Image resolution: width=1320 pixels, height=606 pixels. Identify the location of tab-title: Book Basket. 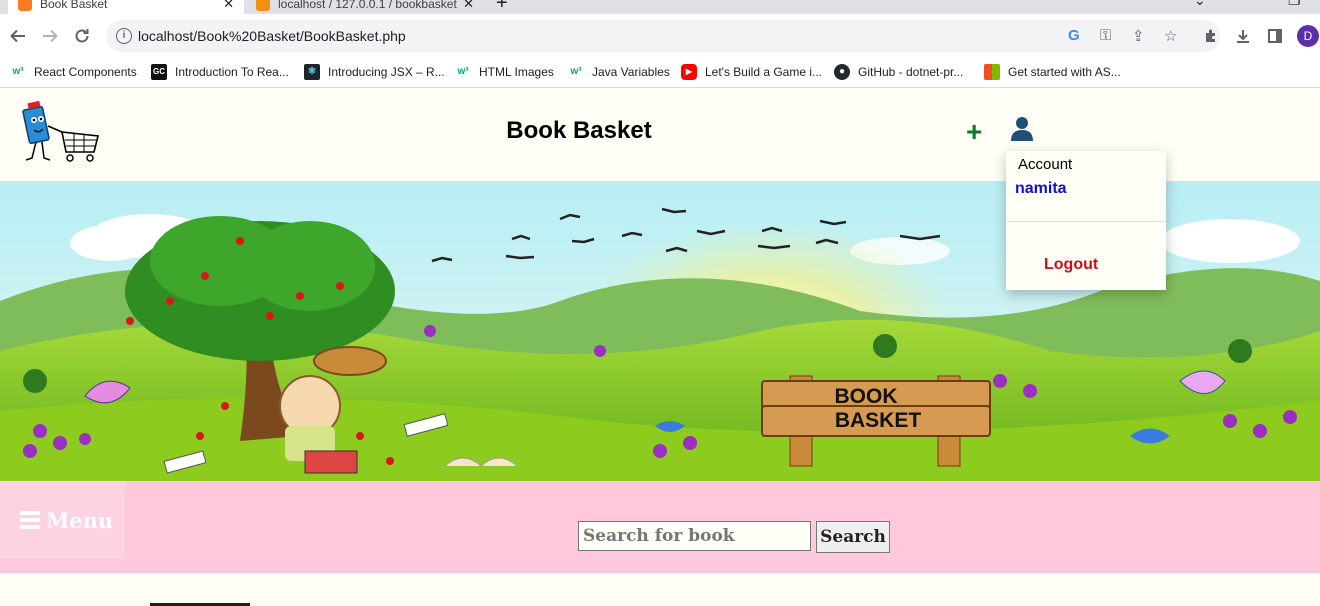
(74, 5).